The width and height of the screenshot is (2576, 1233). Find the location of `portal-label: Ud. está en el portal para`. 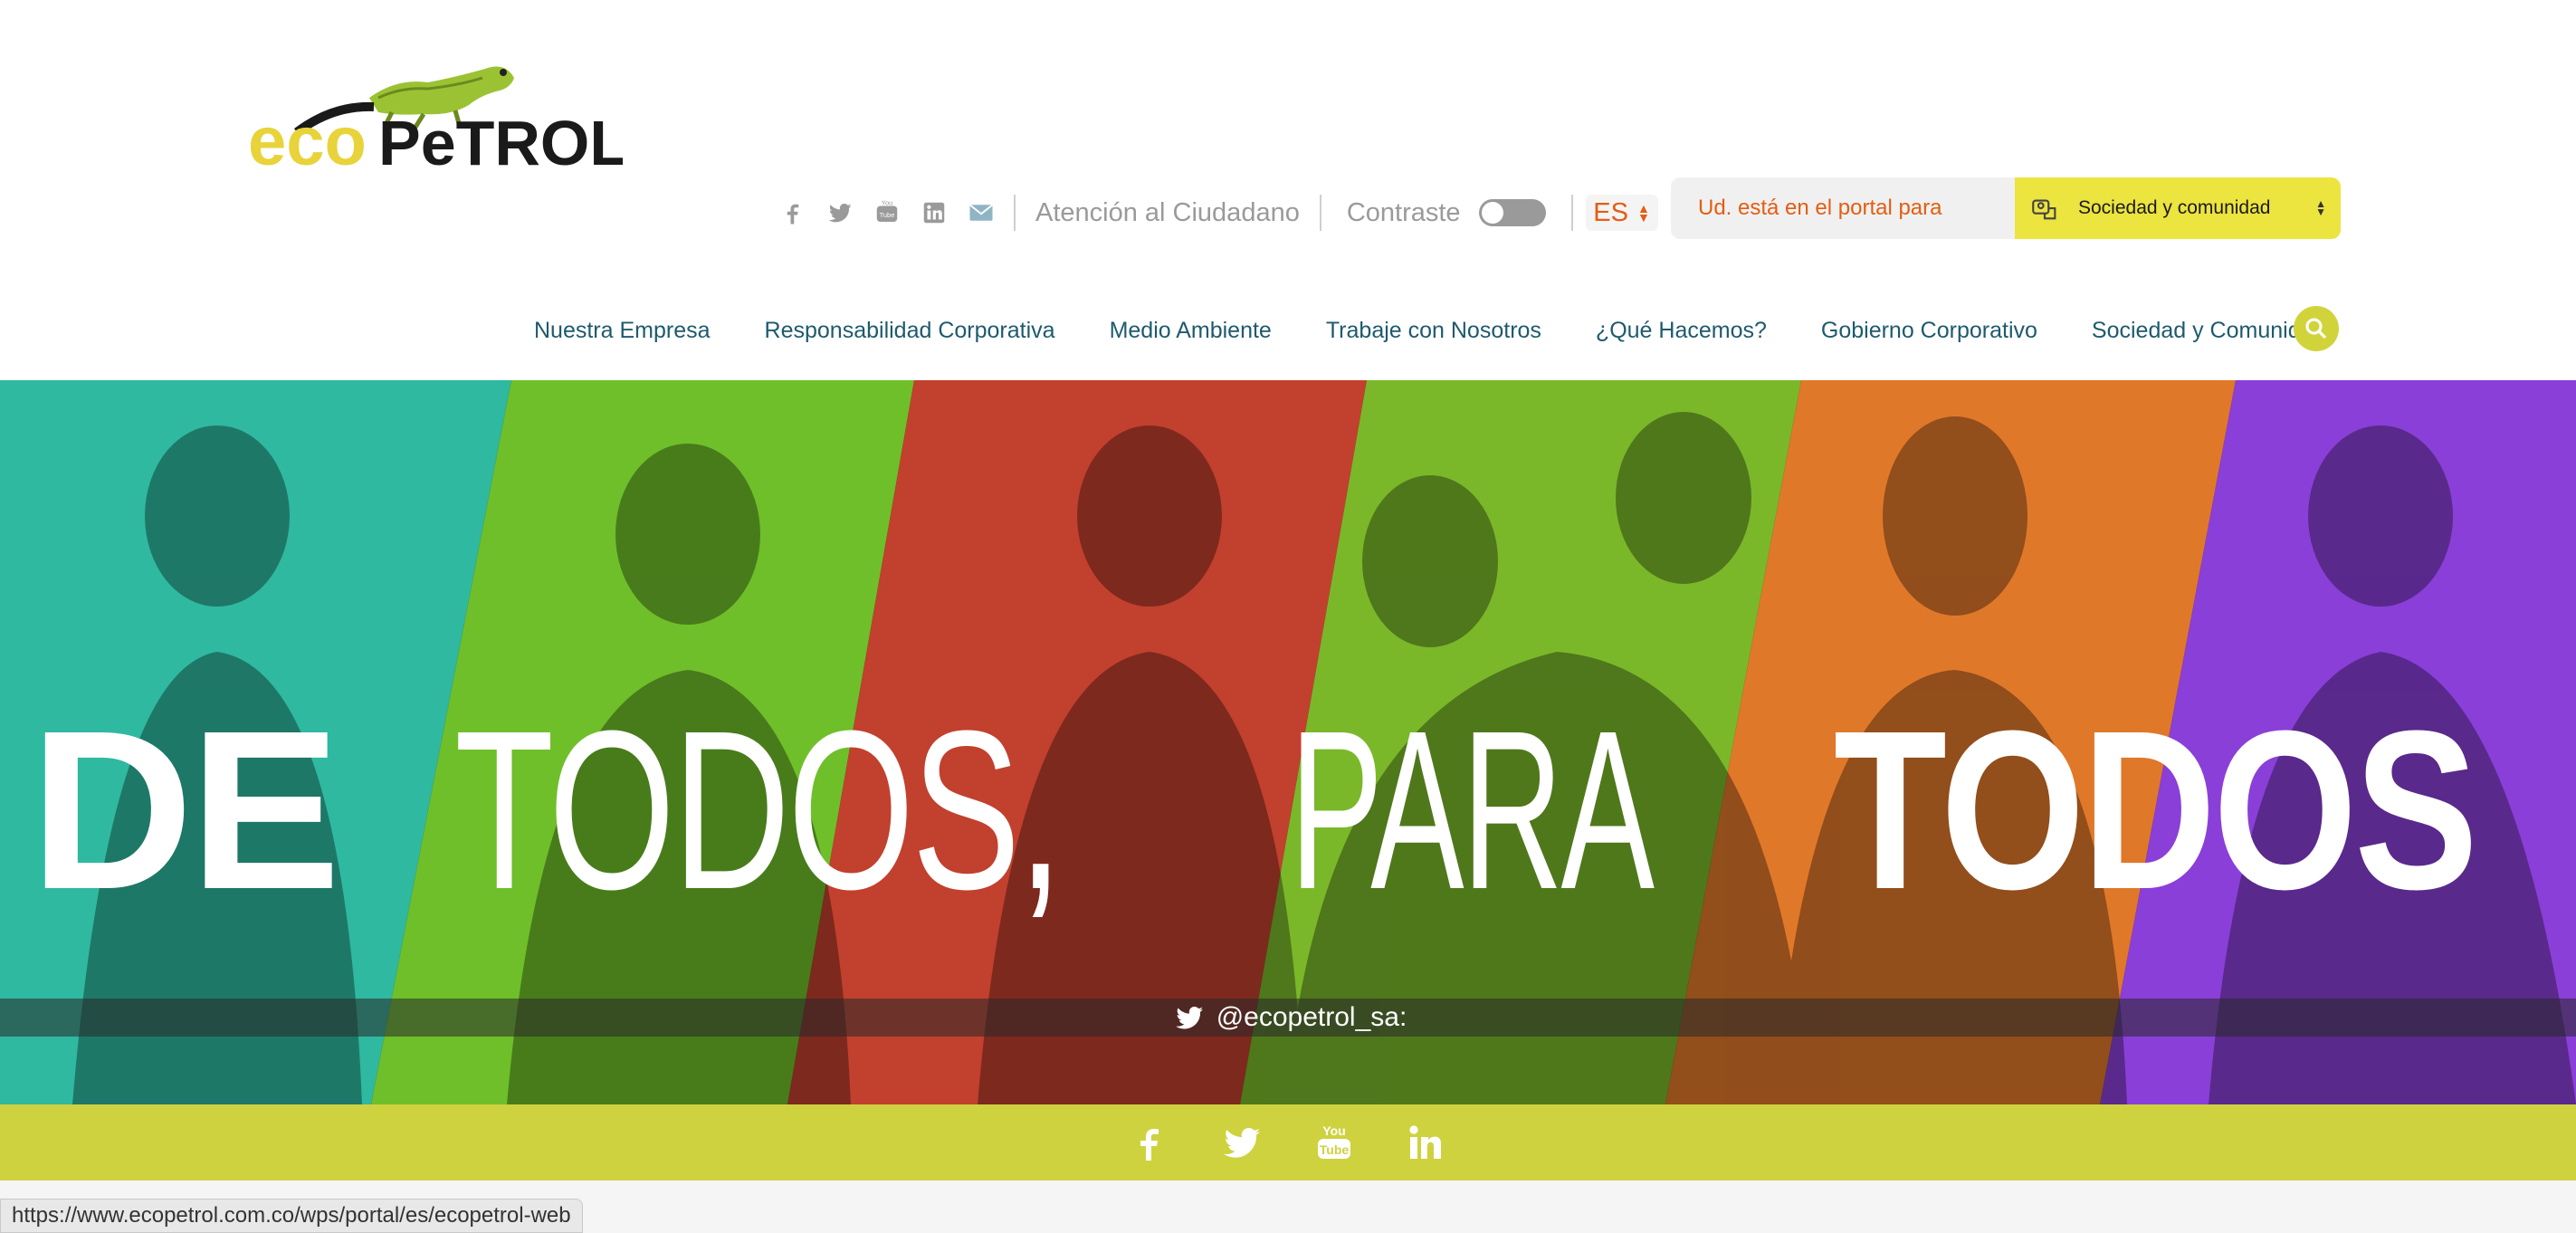

portal-label: Ud. está en el portal para is located at coordinates (1843, 208).